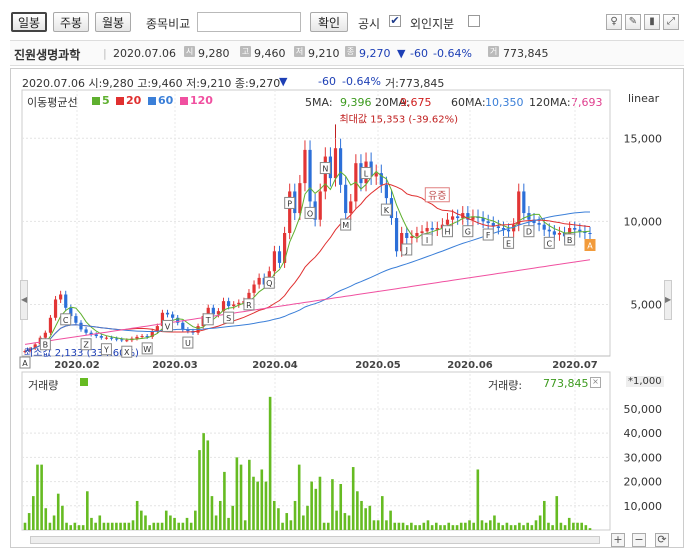  Describe the element at coordinates (645, 381) in the screenshot. I see `volume-scale: *1,000` at that location.